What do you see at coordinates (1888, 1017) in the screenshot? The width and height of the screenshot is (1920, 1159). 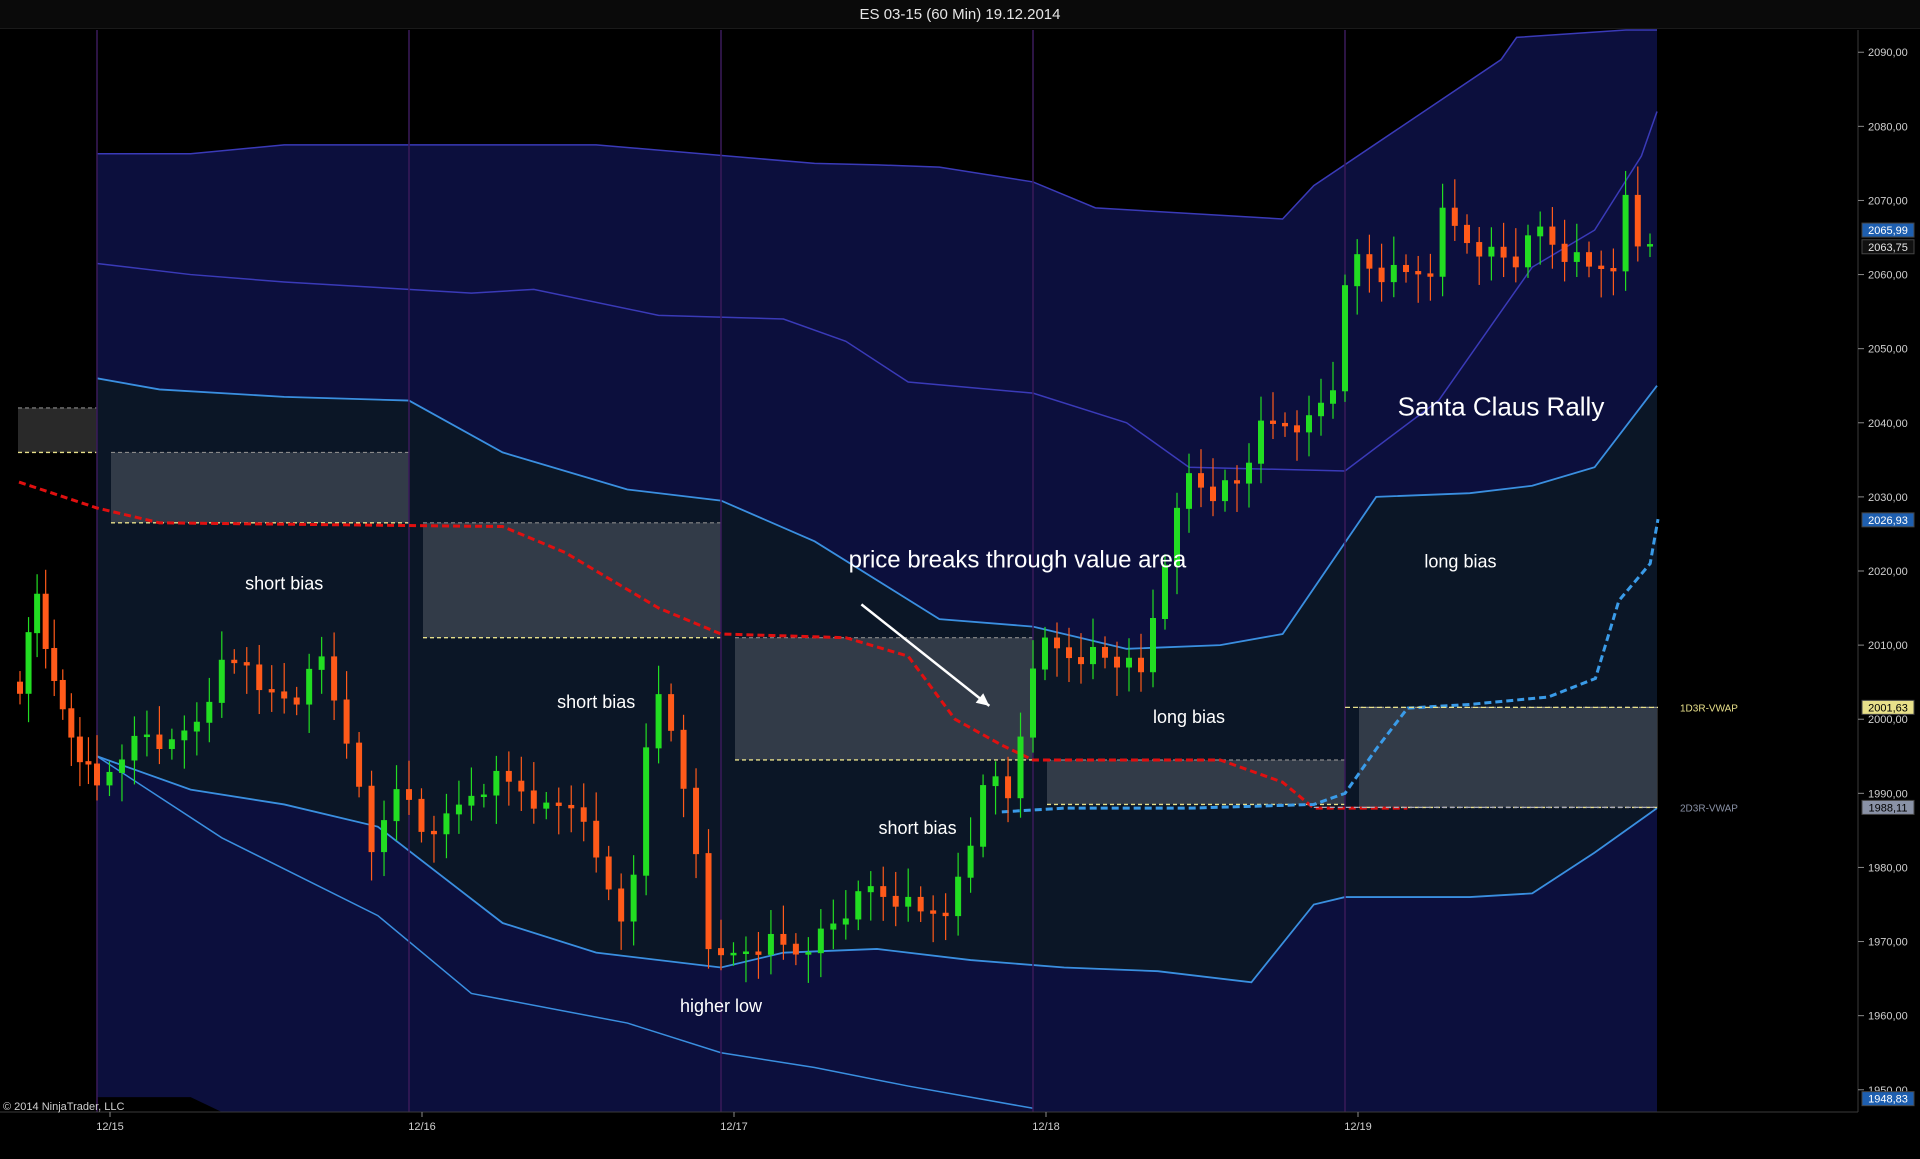 I see `price-tick-label: 1960,00` at bounding box center [1888, 1017].